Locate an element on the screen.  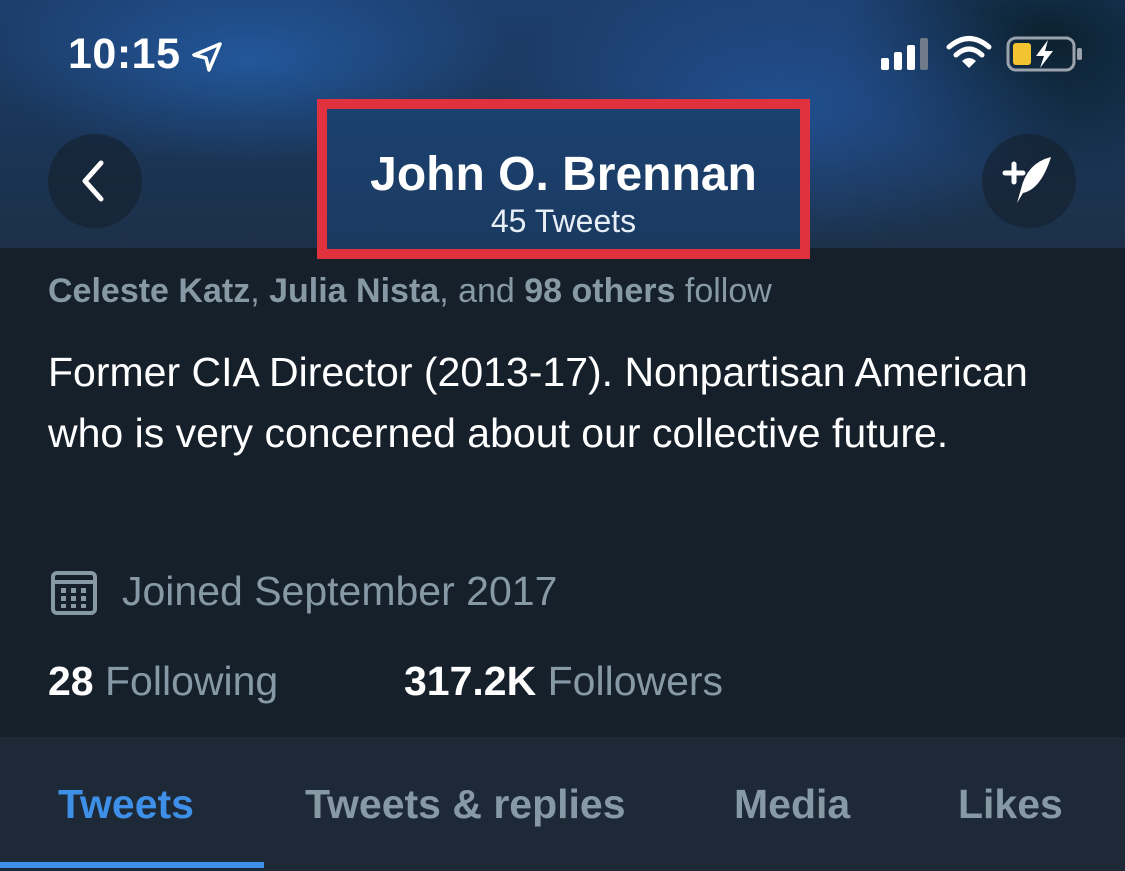
location-arrow-icon is located at coordinates (207, 57).